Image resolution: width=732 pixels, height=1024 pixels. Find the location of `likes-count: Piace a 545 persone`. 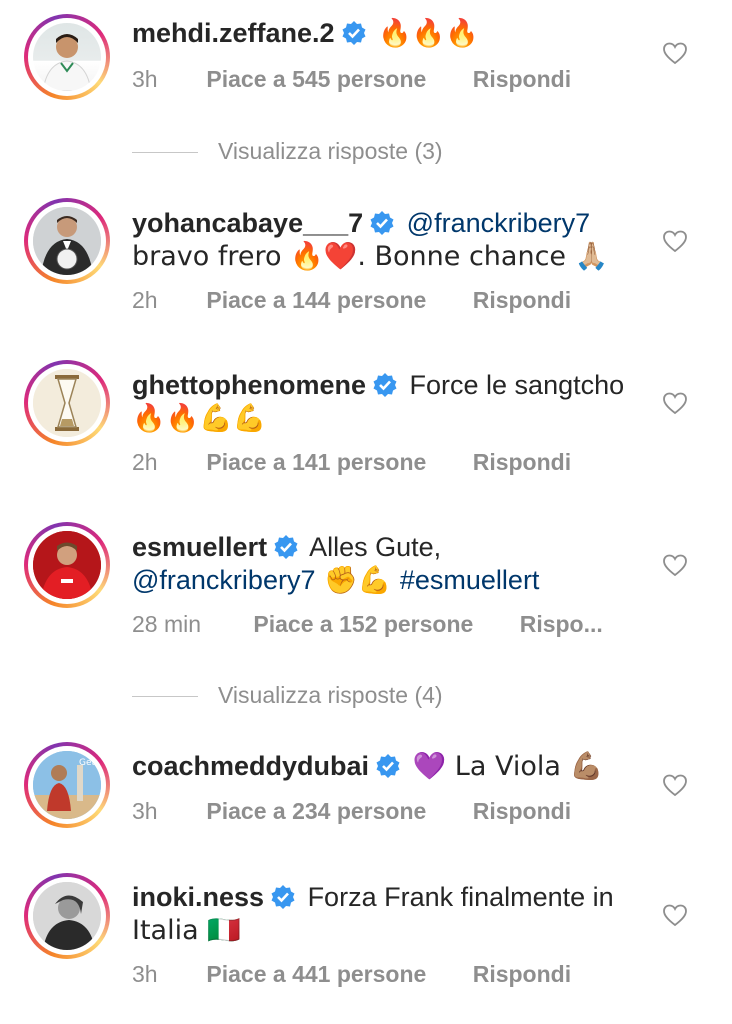

likes-count: Piace a 545 persone is located at coordinates (316, 79).